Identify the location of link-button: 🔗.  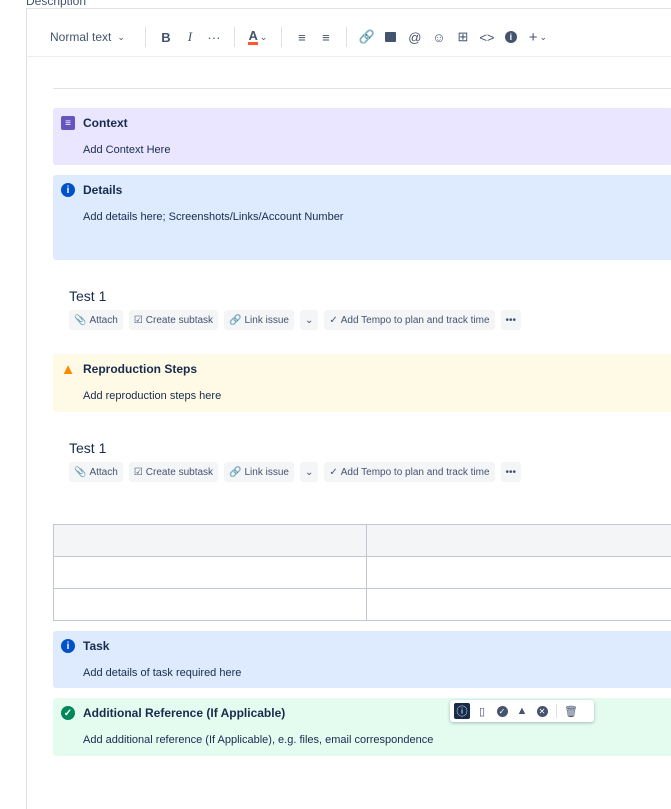
(367, 37).